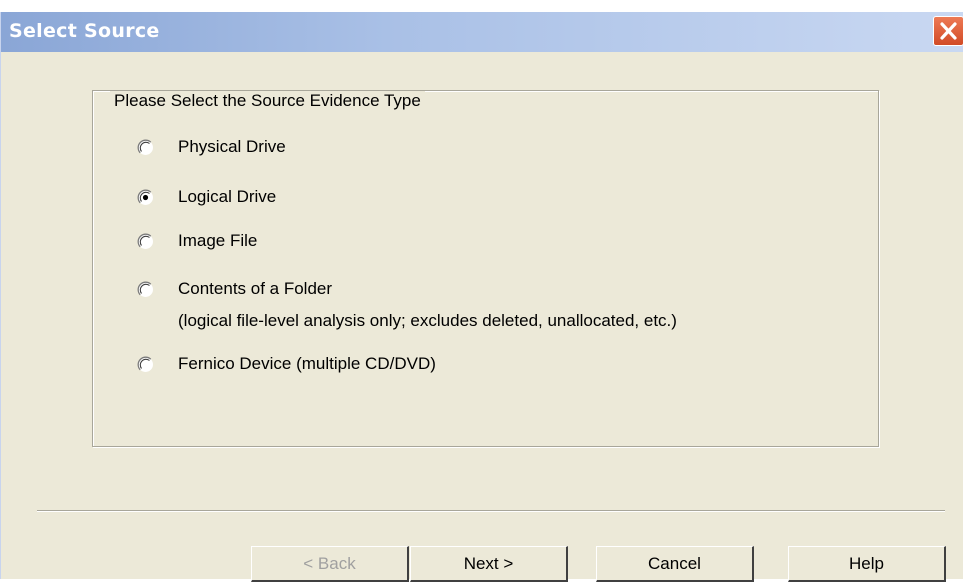 This screenshot has height=582, width=963. Describe the element at coordinates (145, 241) in the screenshot. I see `radio-image-file` at that location.